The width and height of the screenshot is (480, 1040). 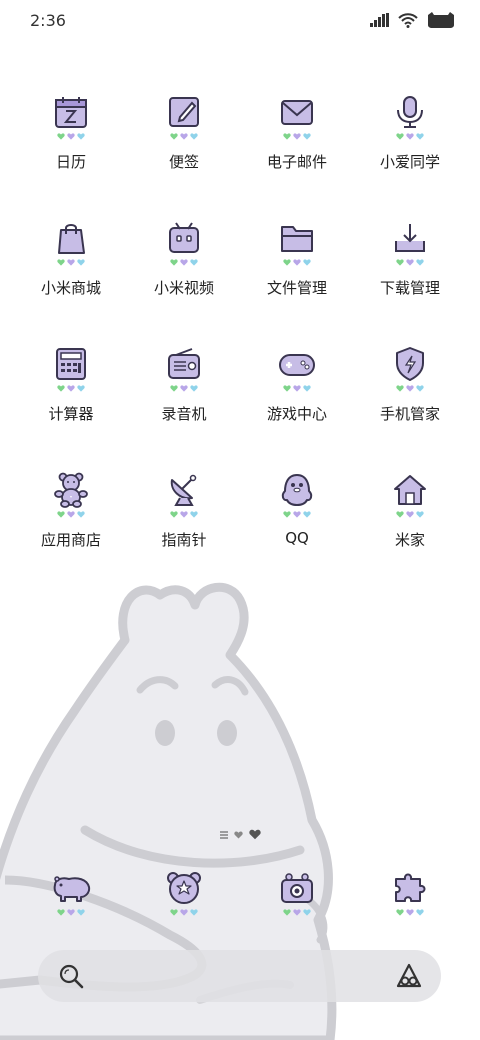 What do you see at coordinates (224, 834) in the screenshot?
I see `list-lines-icon` at bounding box center [224, 834].